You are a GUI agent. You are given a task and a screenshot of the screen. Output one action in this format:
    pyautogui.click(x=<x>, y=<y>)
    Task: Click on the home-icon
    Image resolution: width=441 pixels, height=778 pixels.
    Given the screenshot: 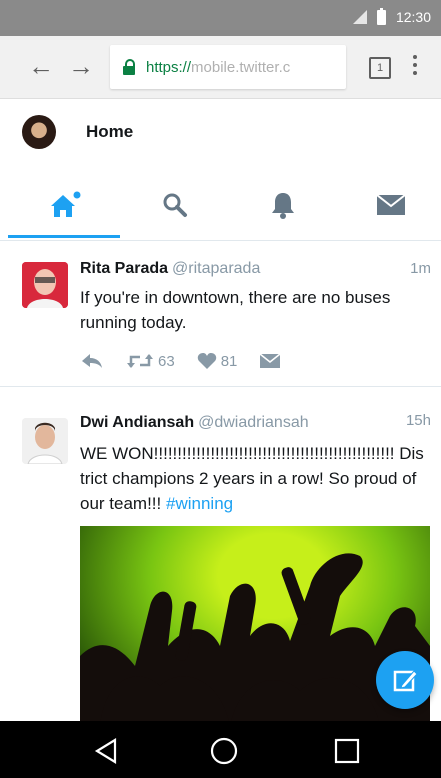 What is the action you would take?
    pyautogui.click(x=66, y=204)
    